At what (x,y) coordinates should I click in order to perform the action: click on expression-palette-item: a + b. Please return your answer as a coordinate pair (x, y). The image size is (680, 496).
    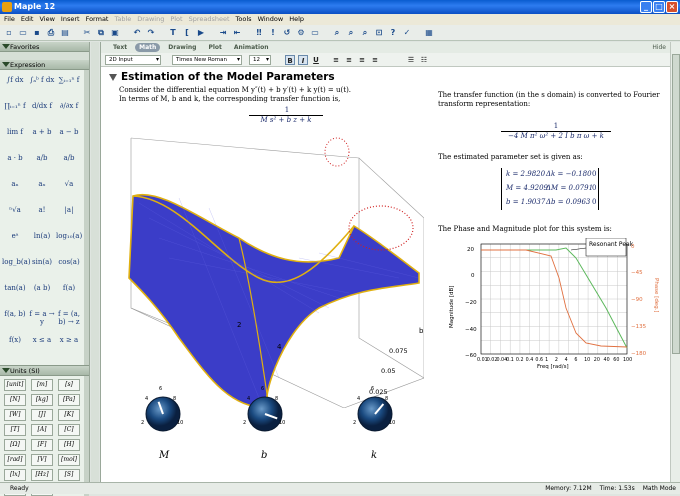
    Looking at the image, I should click on (42, 132).